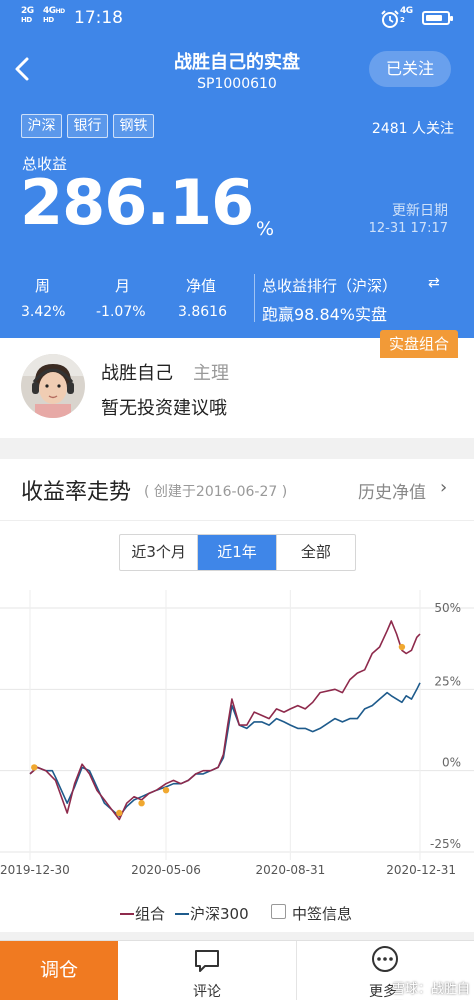  I want to click on y-axis-labels: 50% 25% 0% -25%, so click(445, 726).